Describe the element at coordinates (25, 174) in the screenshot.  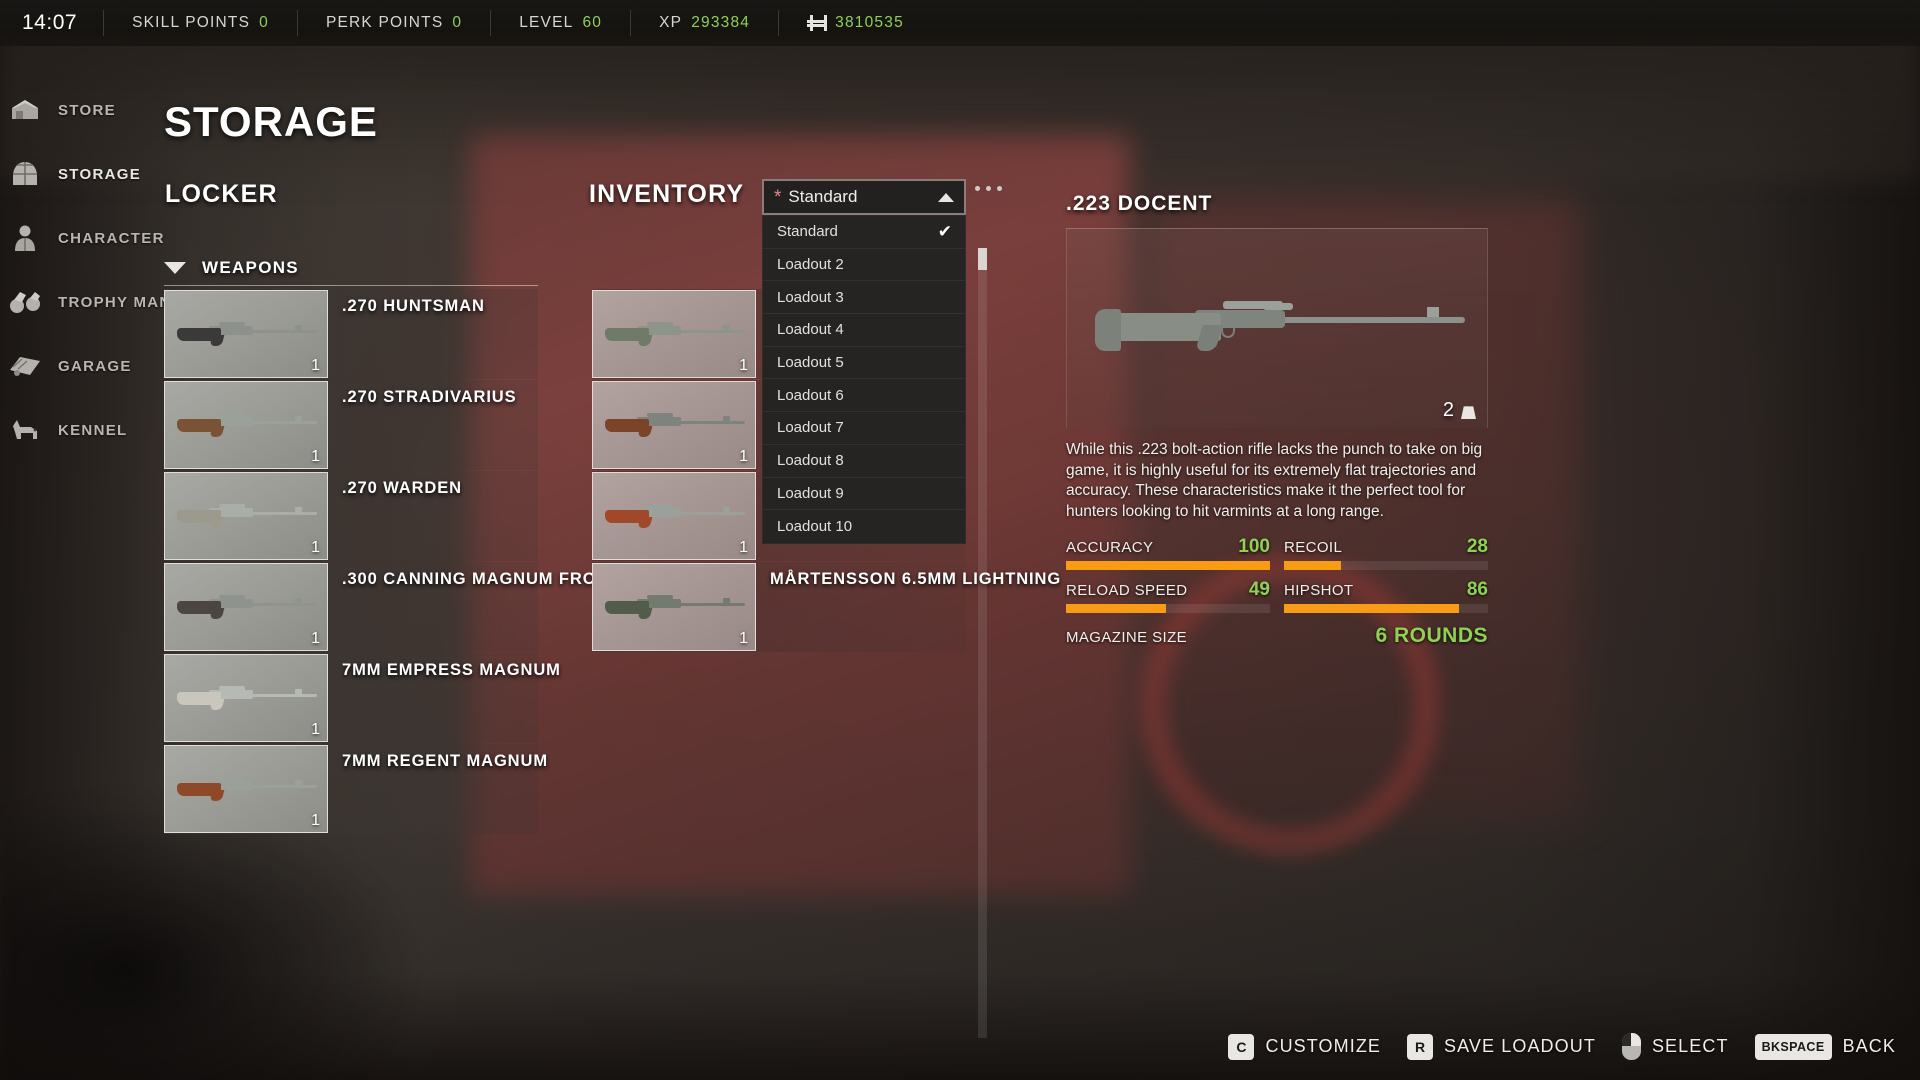
I see `storage-icon` at that location.